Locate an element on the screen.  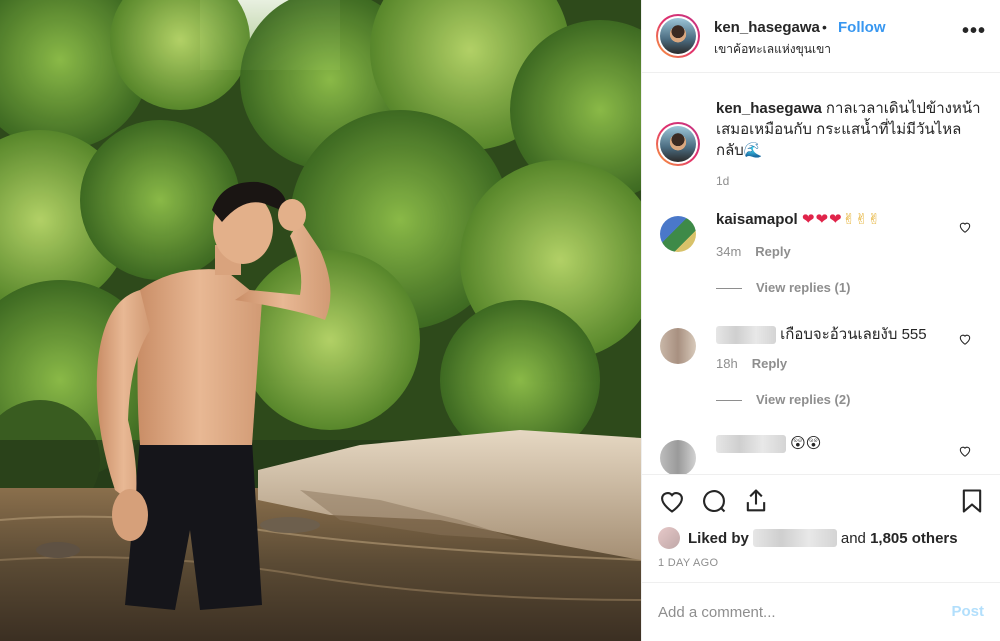
comment-meta: 18h Reply is located at coordinates (751, 363).